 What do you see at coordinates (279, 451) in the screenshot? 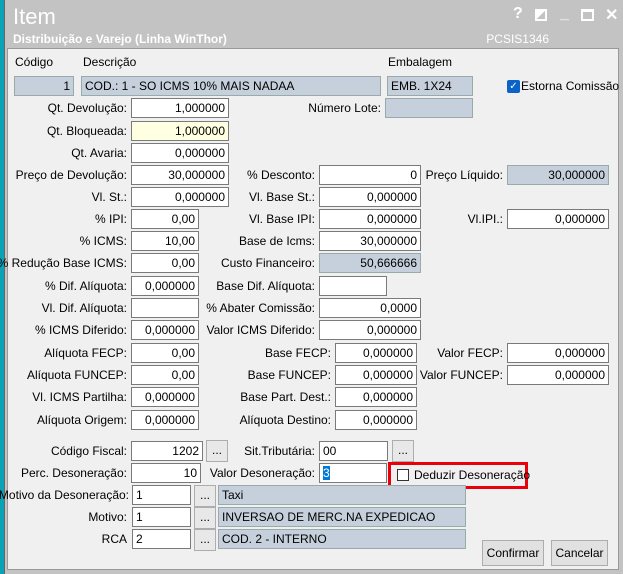
I see `sit-tributaria-label: Sit.Tributária:` at bounding box center [279, 451].